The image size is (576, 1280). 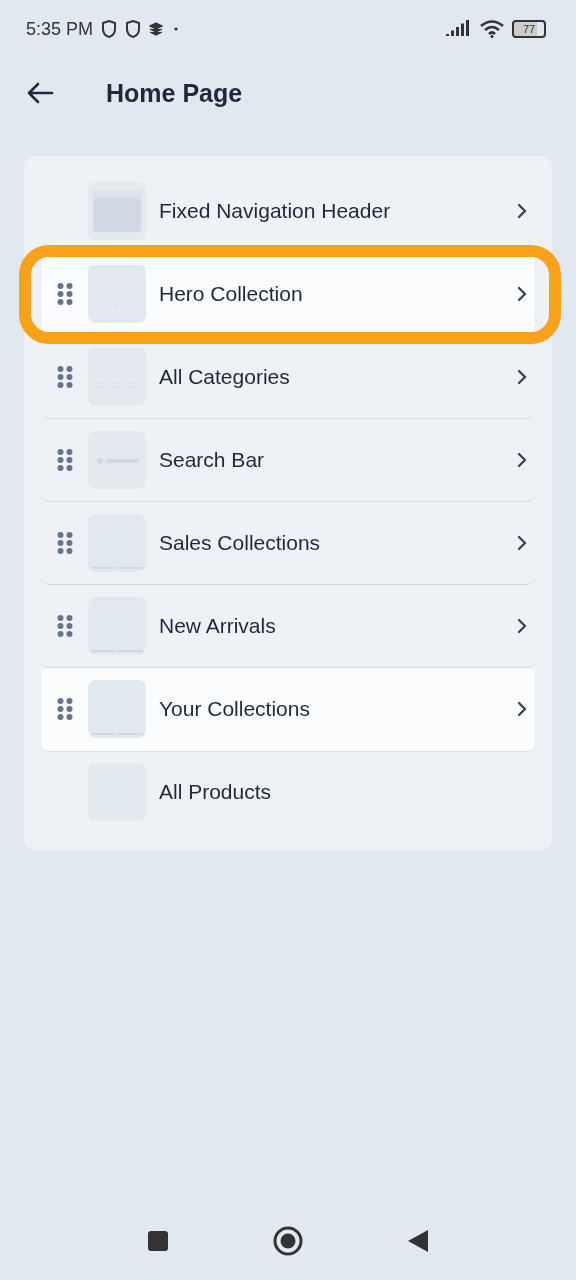 I want to click on section-row: All Products, so click(x=288, y=792).